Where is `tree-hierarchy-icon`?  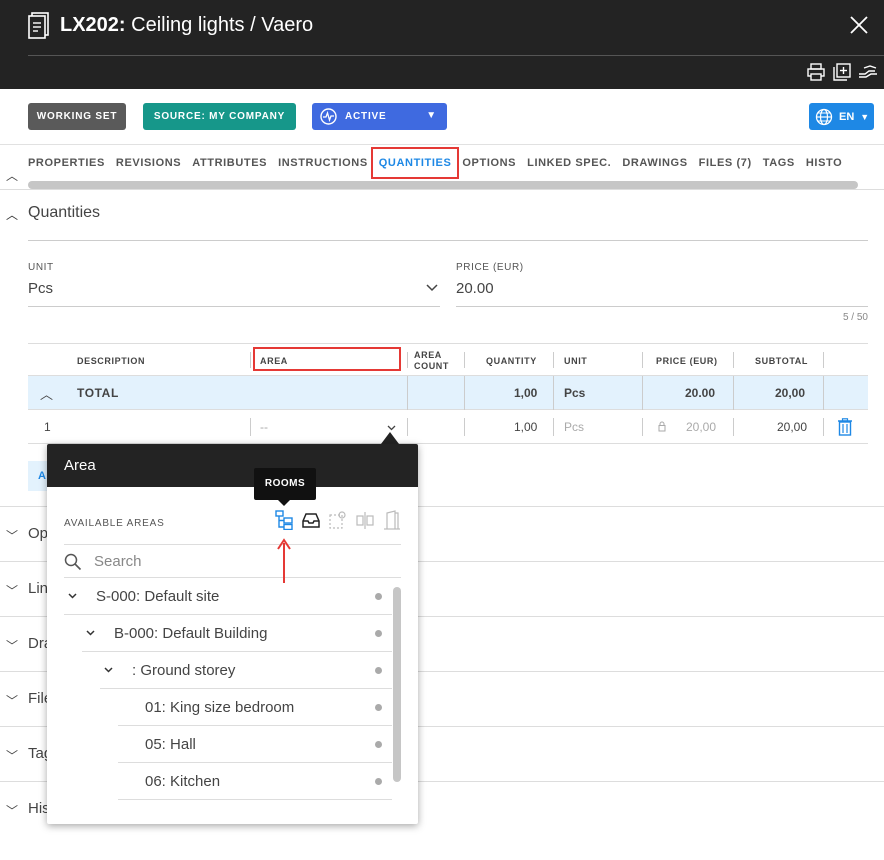 tree-hierarchy-icon is located at coordinates (284, 520).